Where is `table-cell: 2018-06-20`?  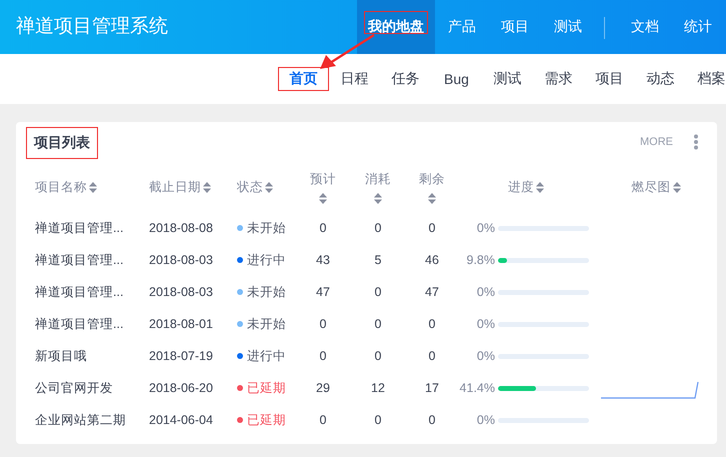
table-cell: 2018-06-20 is located at coordinates (181, 388).